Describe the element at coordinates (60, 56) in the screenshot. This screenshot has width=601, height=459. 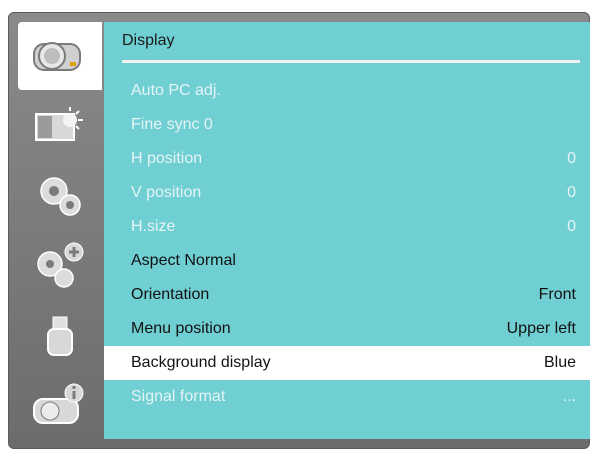
I see `projector-icon` at that location.